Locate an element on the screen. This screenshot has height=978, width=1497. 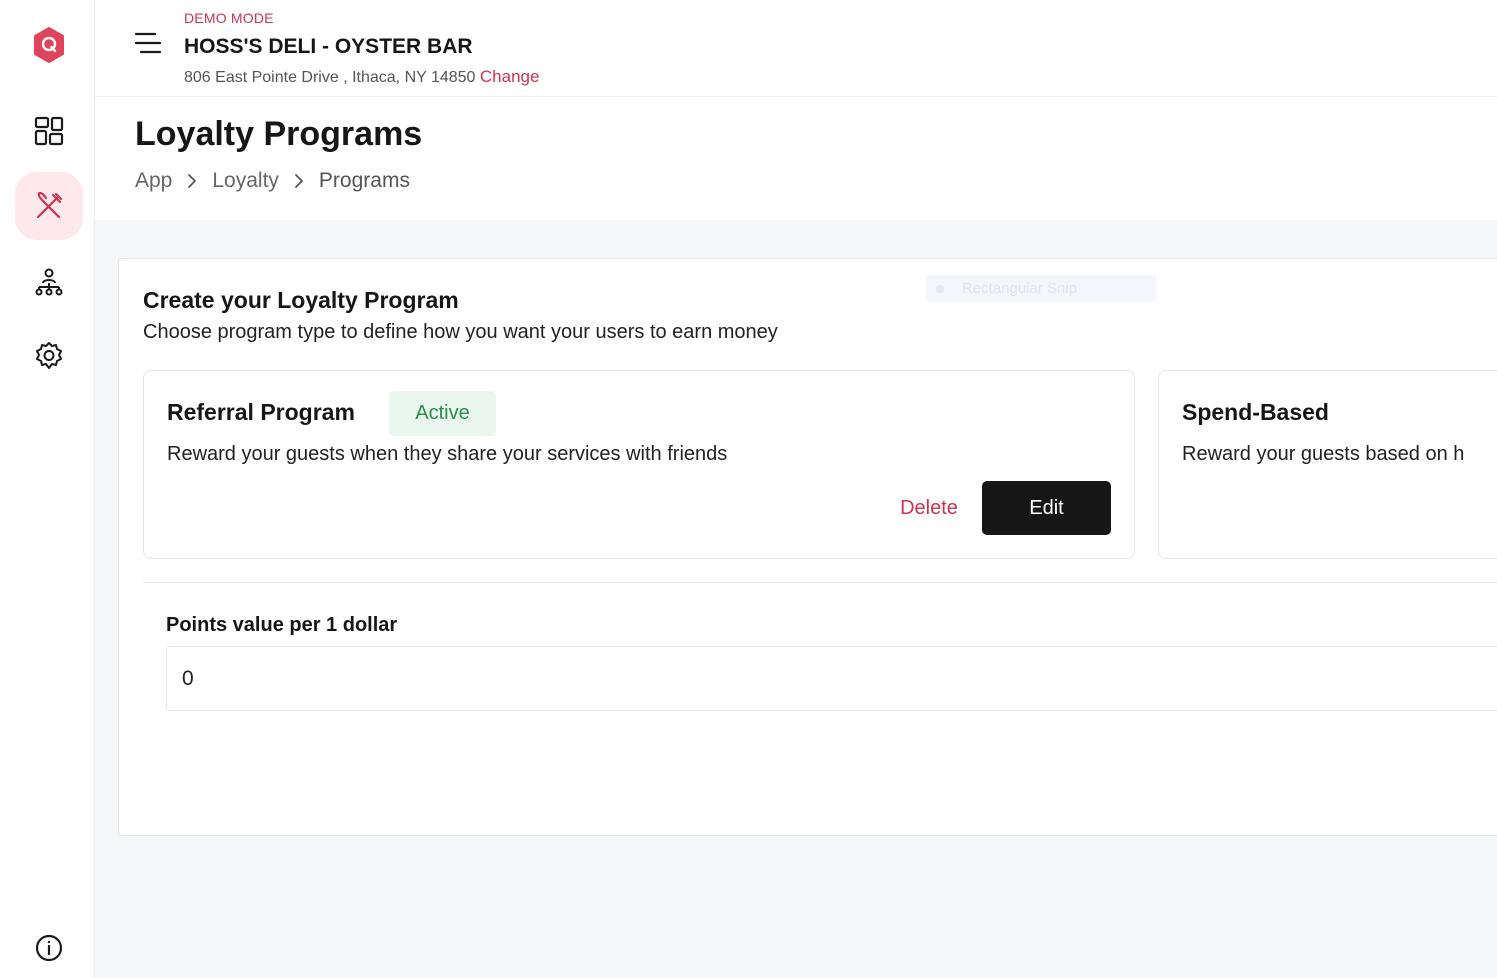
q-hexagon-logo-icon is located at coordinates (49, 45).